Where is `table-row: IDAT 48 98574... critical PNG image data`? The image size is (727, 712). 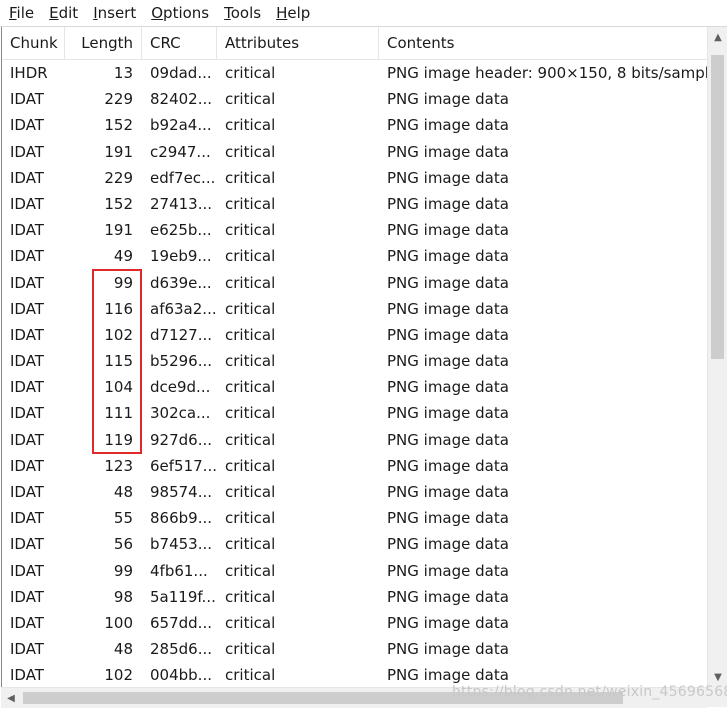 table-row: IDAT 48 98574... critical PNG image data is located at coordinates (355, 492).